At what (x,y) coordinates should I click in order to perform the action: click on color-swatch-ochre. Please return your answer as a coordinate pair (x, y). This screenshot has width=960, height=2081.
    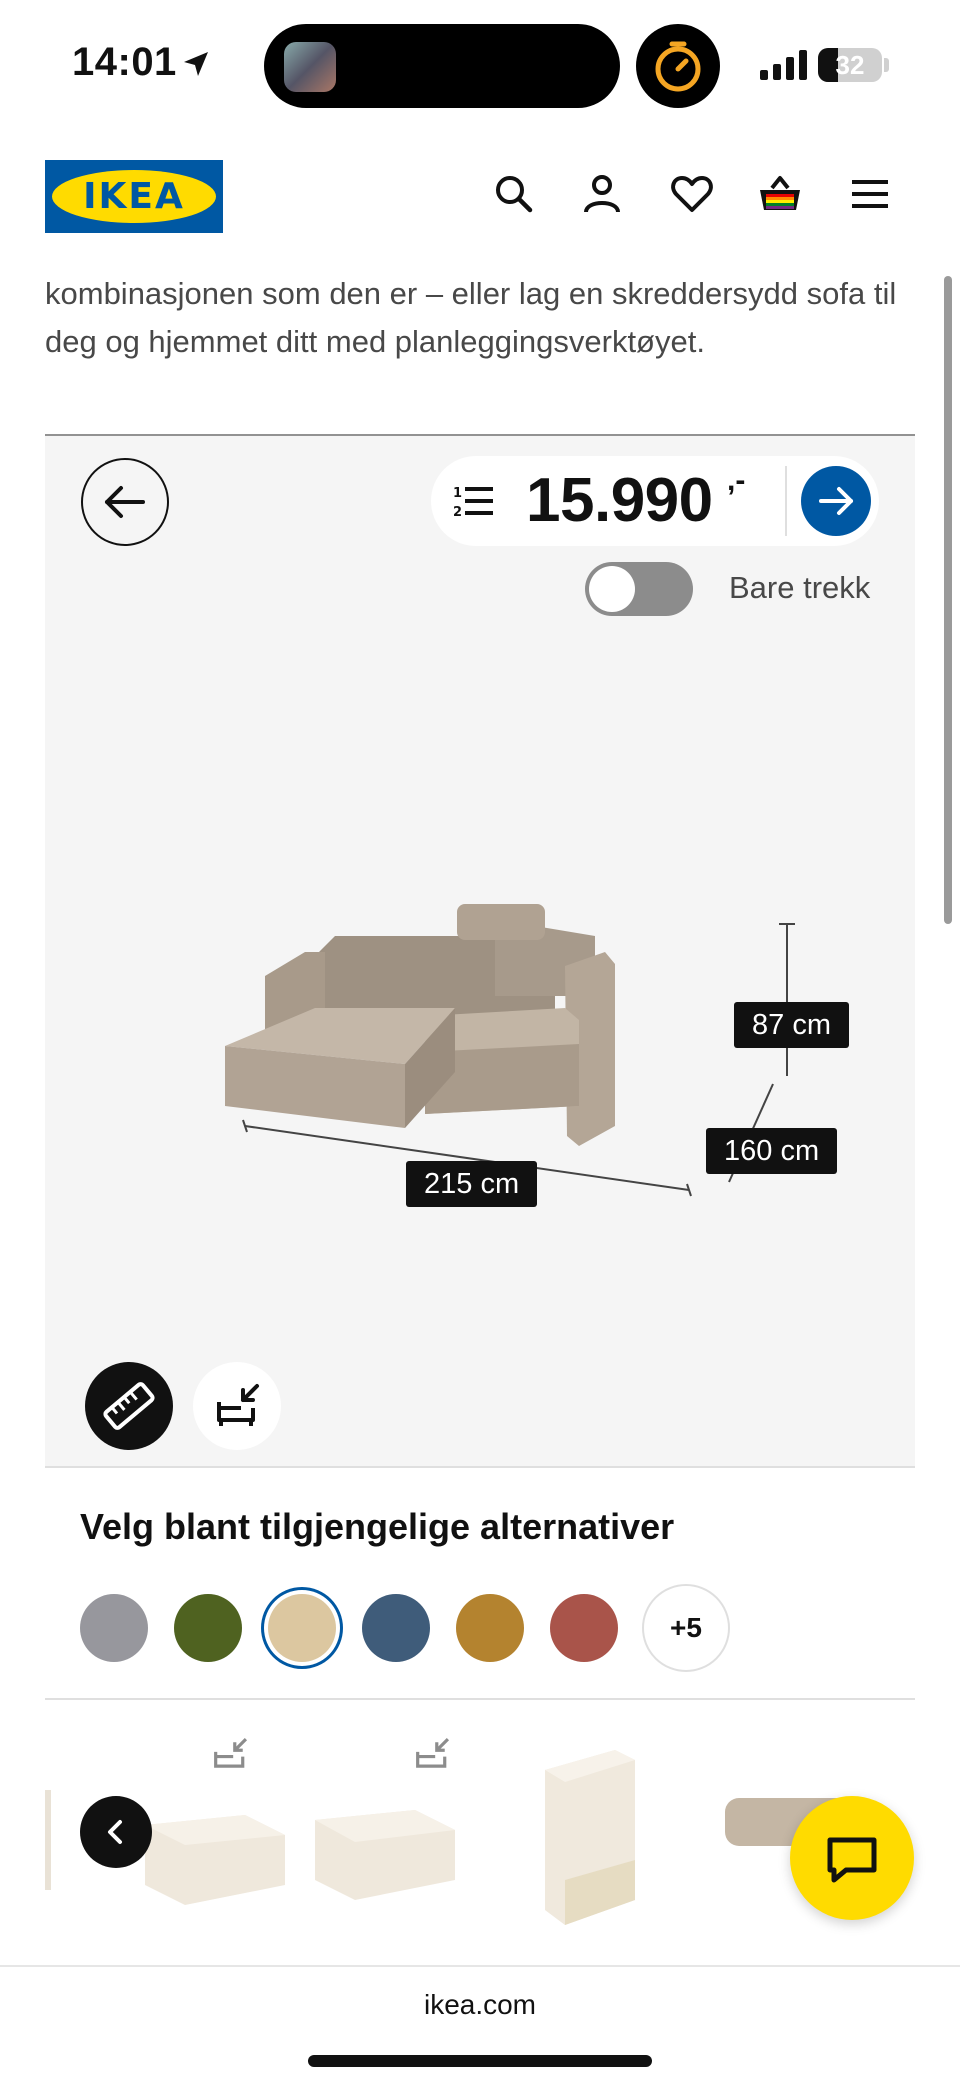
    Looking at the image, I should click on (490, 1628).